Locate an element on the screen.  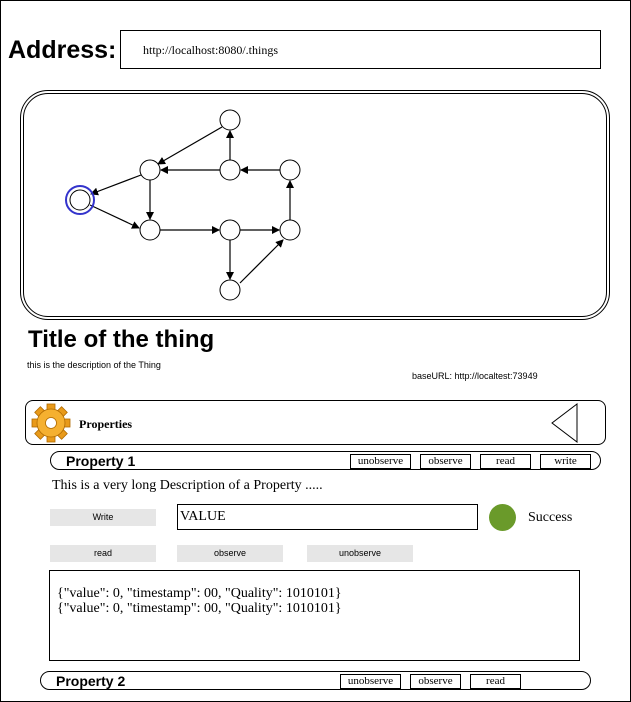
gear-icon is located at coordinates (51, 423).